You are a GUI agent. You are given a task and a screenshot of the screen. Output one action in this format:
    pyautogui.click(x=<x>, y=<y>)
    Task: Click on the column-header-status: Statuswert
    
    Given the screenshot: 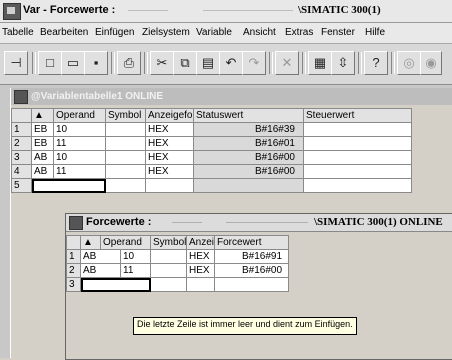 What is the action you would take?
    pyautogui.click(x=248, y=115)
    